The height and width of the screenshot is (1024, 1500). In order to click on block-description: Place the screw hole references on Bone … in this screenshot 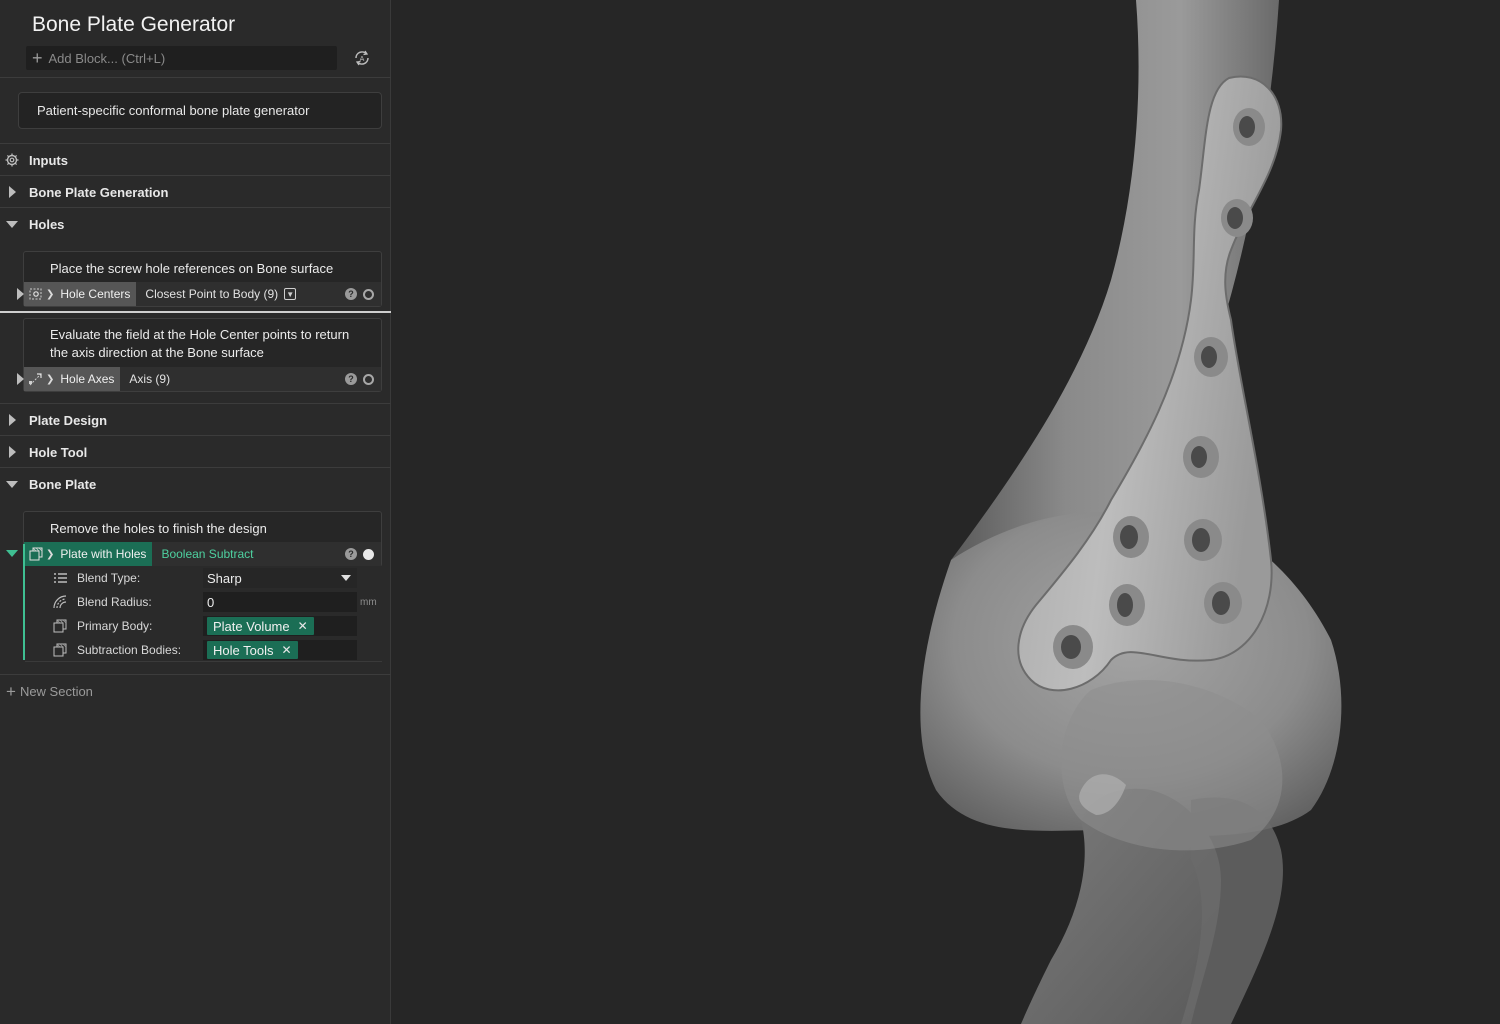, I will do `click(192, 268)`.